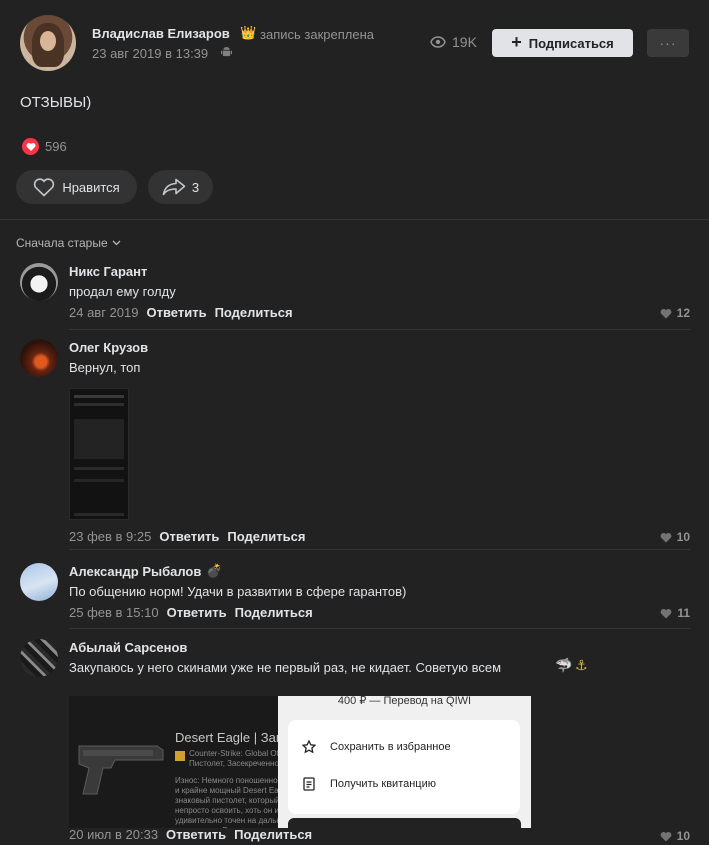 The width and height of the screenshot is (709, 845). I want to click on pistol-icon, so click(121, 770).